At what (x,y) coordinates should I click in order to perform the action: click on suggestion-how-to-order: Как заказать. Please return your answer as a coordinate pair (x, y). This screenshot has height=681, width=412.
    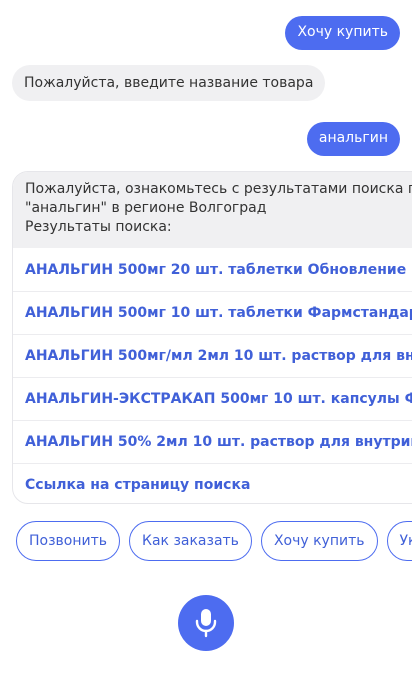
    Looking at the image, I should click on (190, 541).